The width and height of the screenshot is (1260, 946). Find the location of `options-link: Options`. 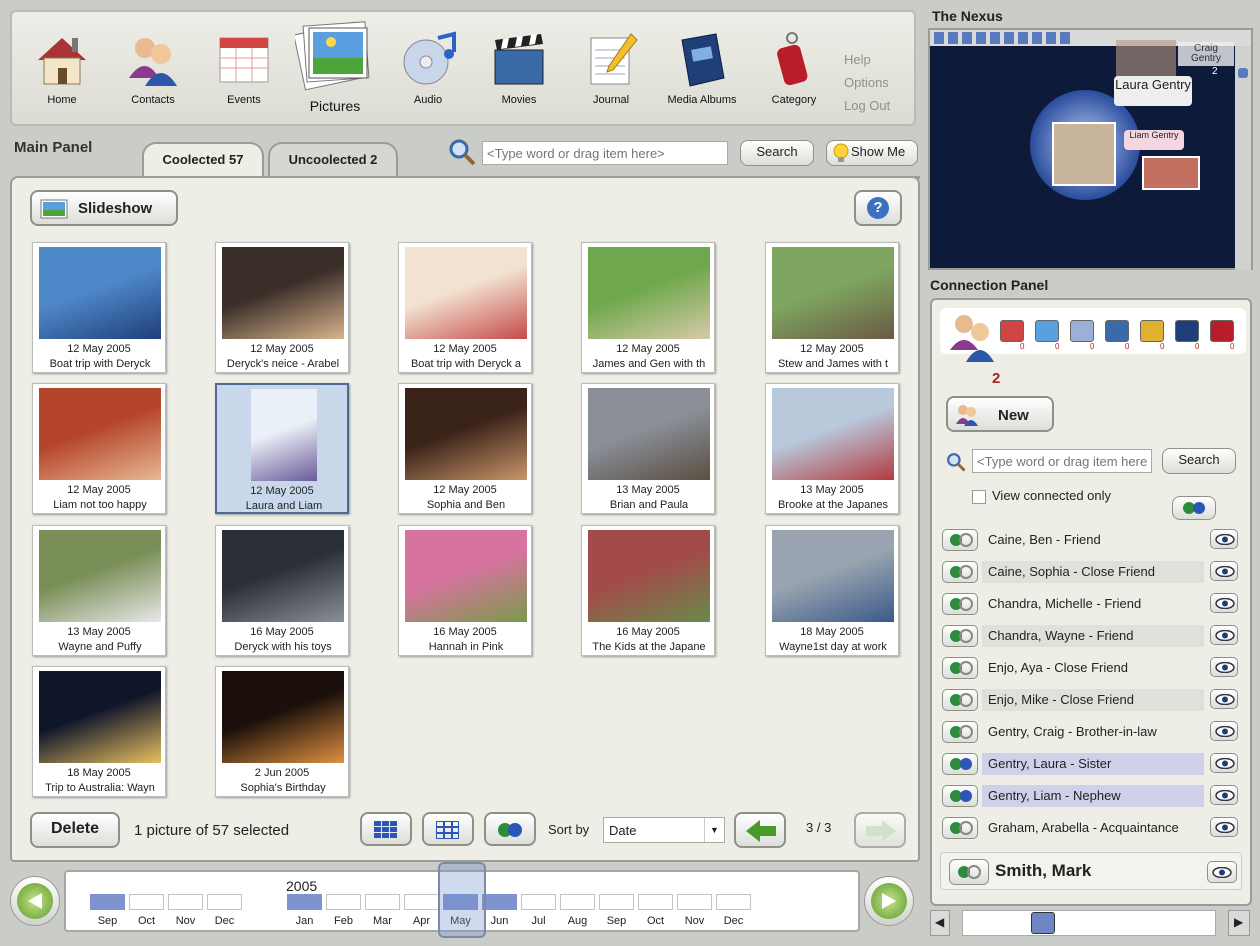

options-link: Options is located at coordinates (866, 82).